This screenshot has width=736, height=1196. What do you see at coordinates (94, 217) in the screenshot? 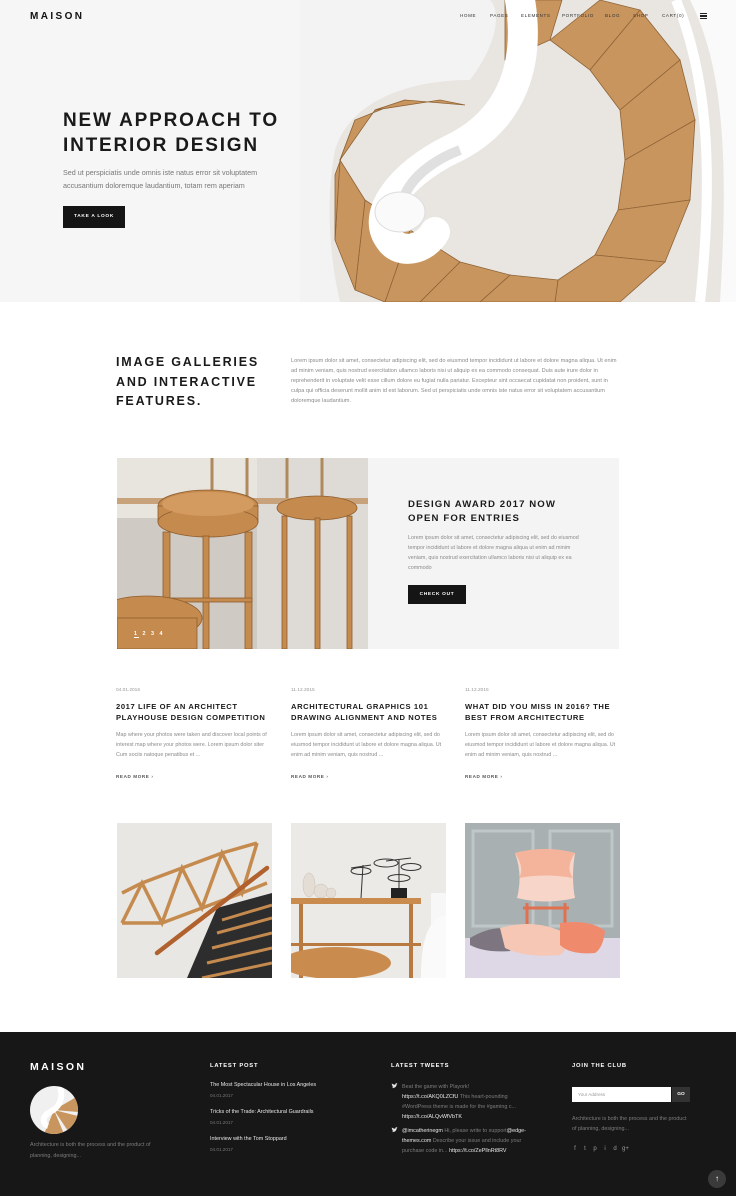
I see `take-a-look-button: TAKE A LOOK` at bounding box center [94, 217].